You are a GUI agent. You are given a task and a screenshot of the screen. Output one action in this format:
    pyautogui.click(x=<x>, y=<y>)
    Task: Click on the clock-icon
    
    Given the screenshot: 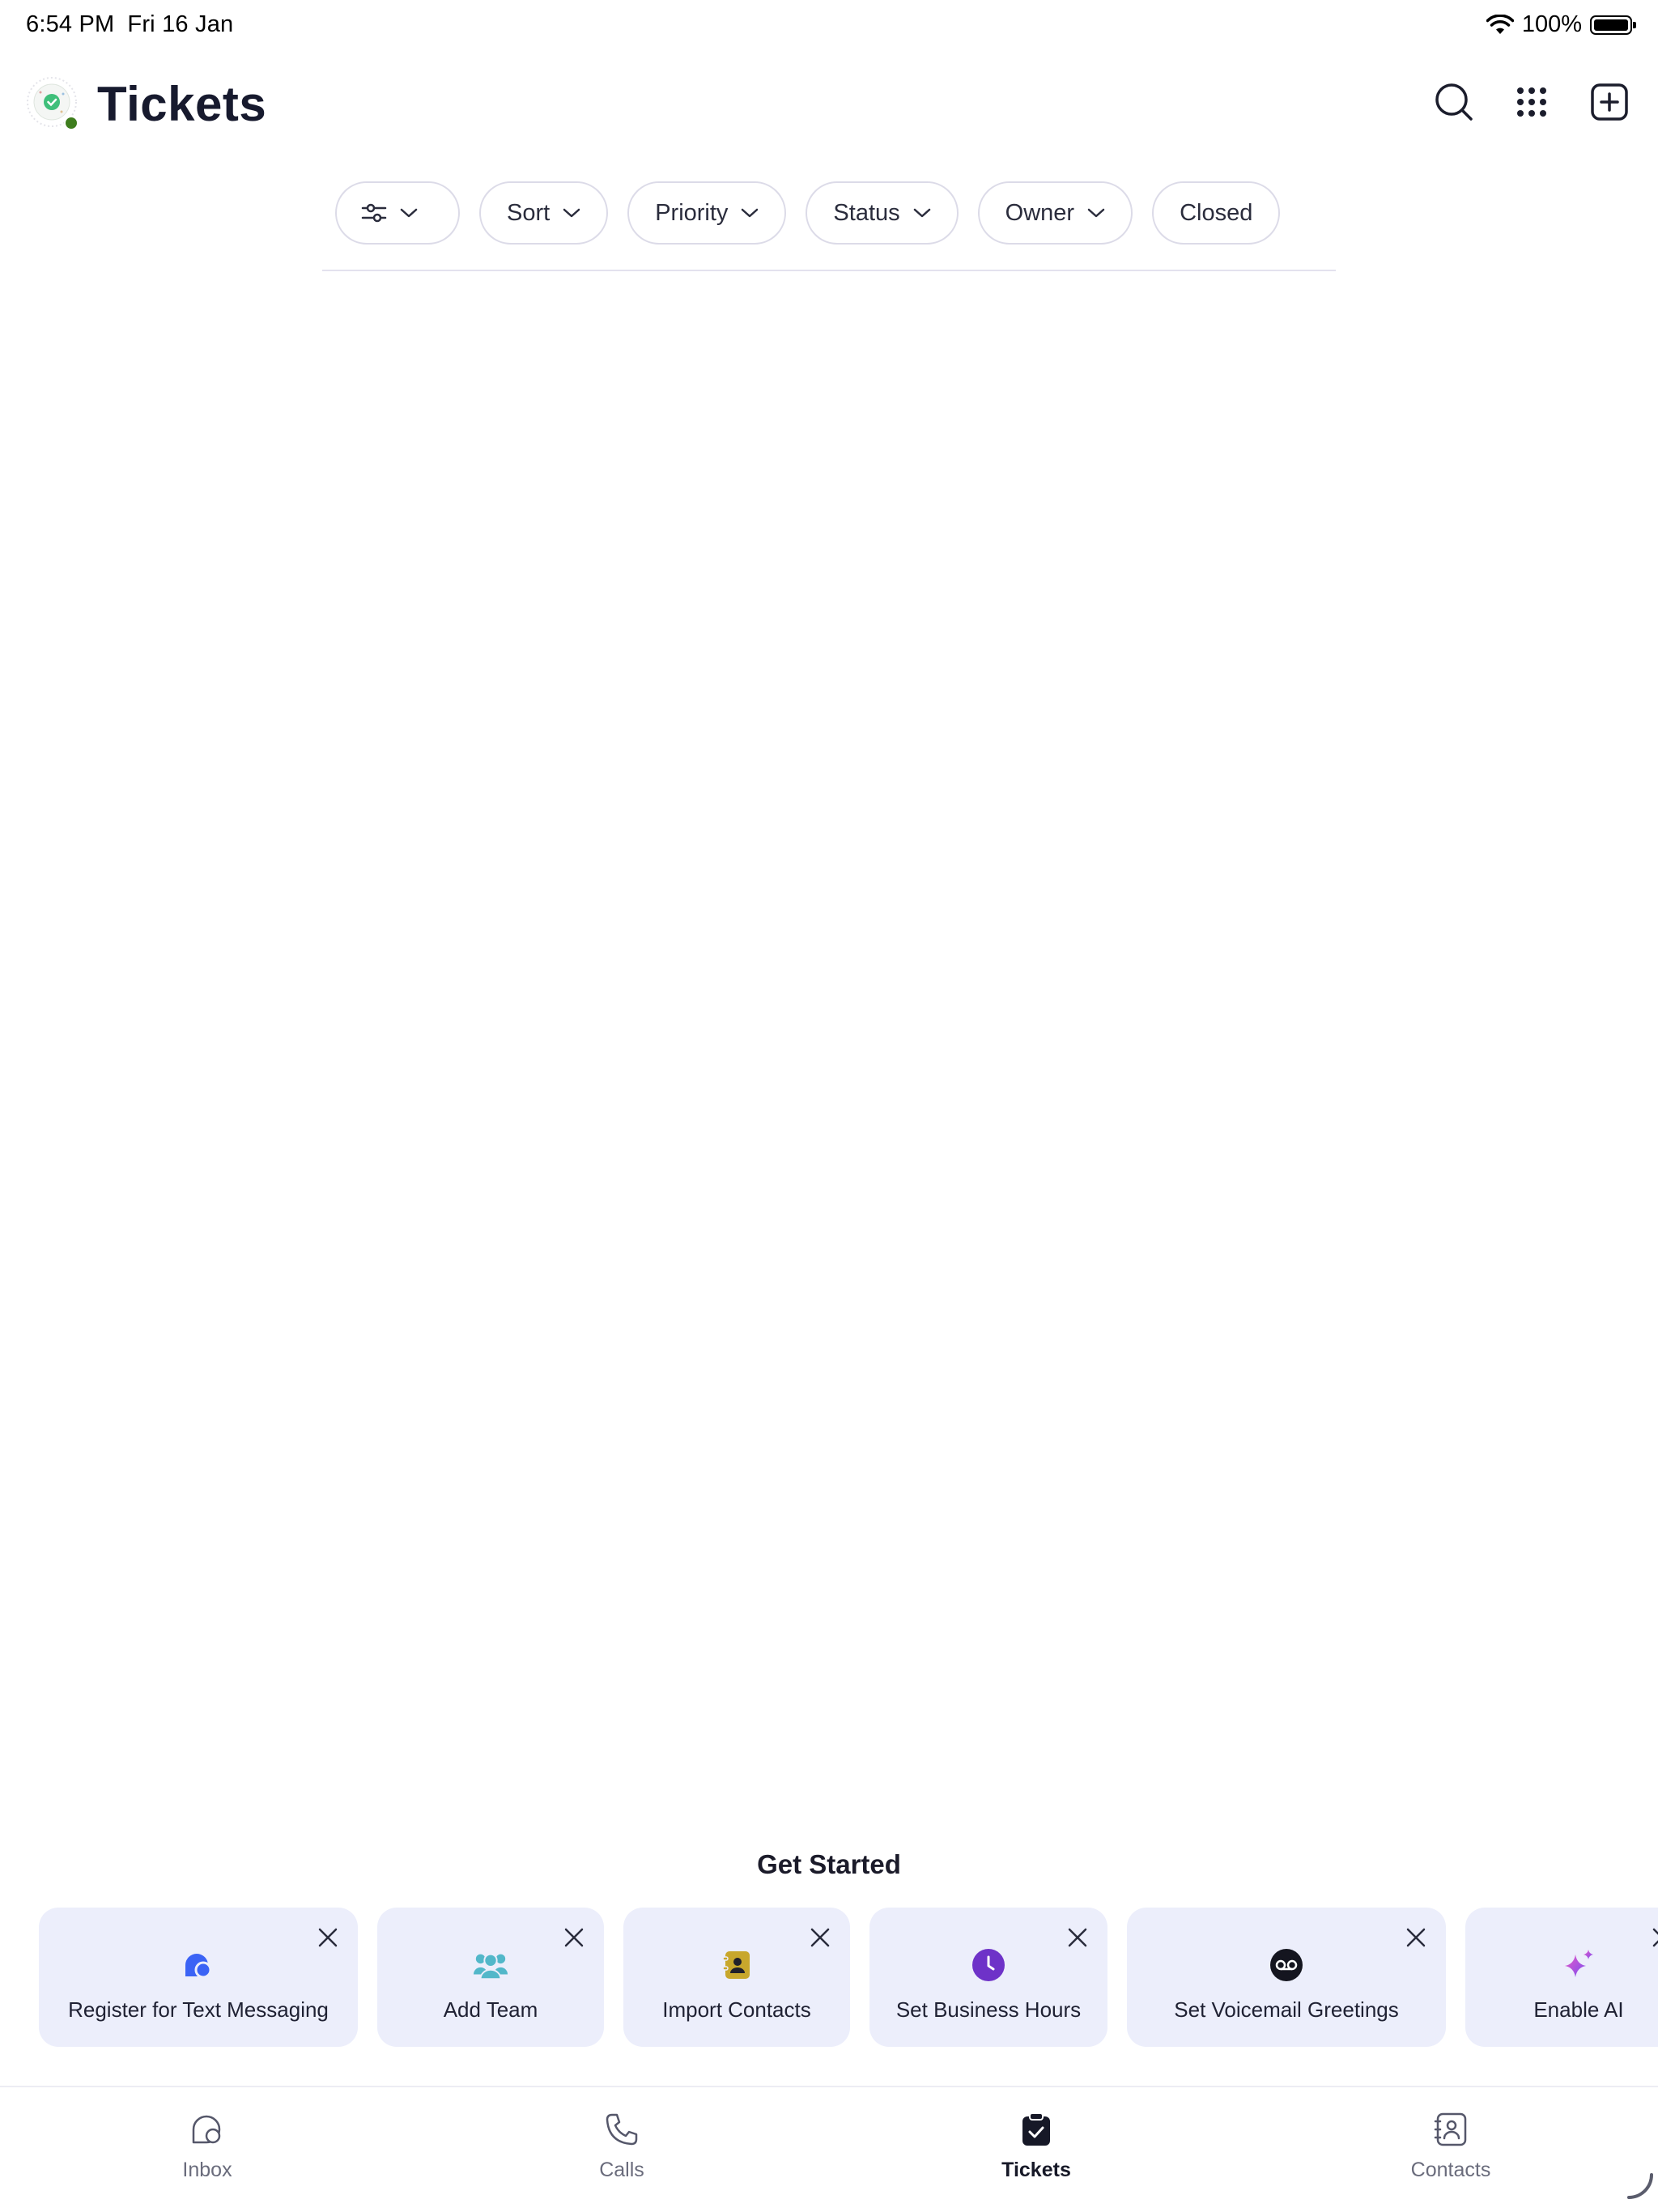 What is the action you would take?
    pyautogui.click(x=988, y=1965)
    